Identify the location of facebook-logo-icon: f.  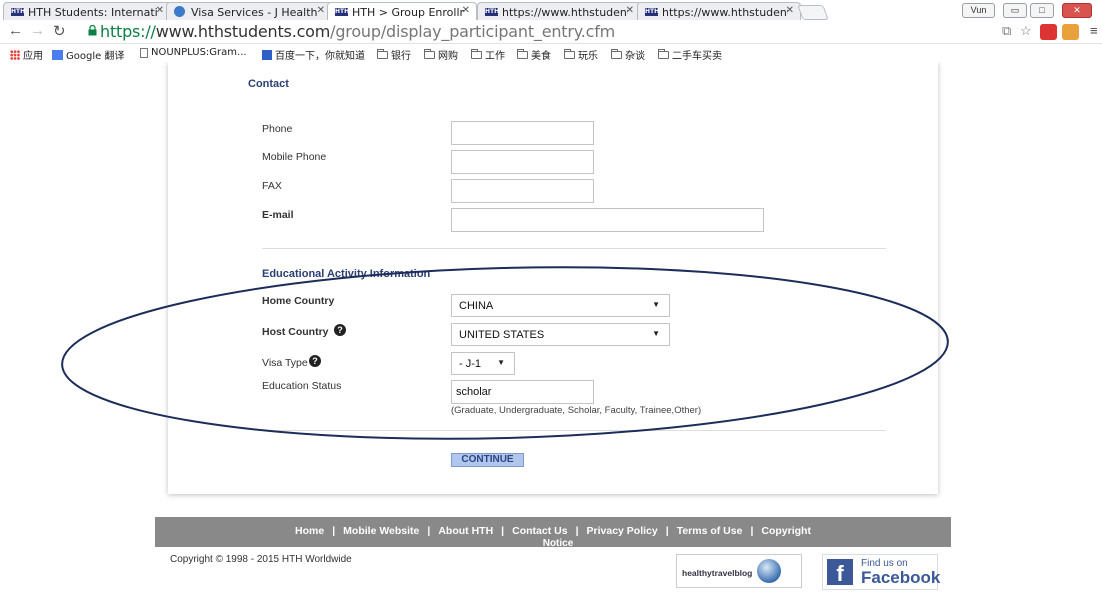
(840, 572).